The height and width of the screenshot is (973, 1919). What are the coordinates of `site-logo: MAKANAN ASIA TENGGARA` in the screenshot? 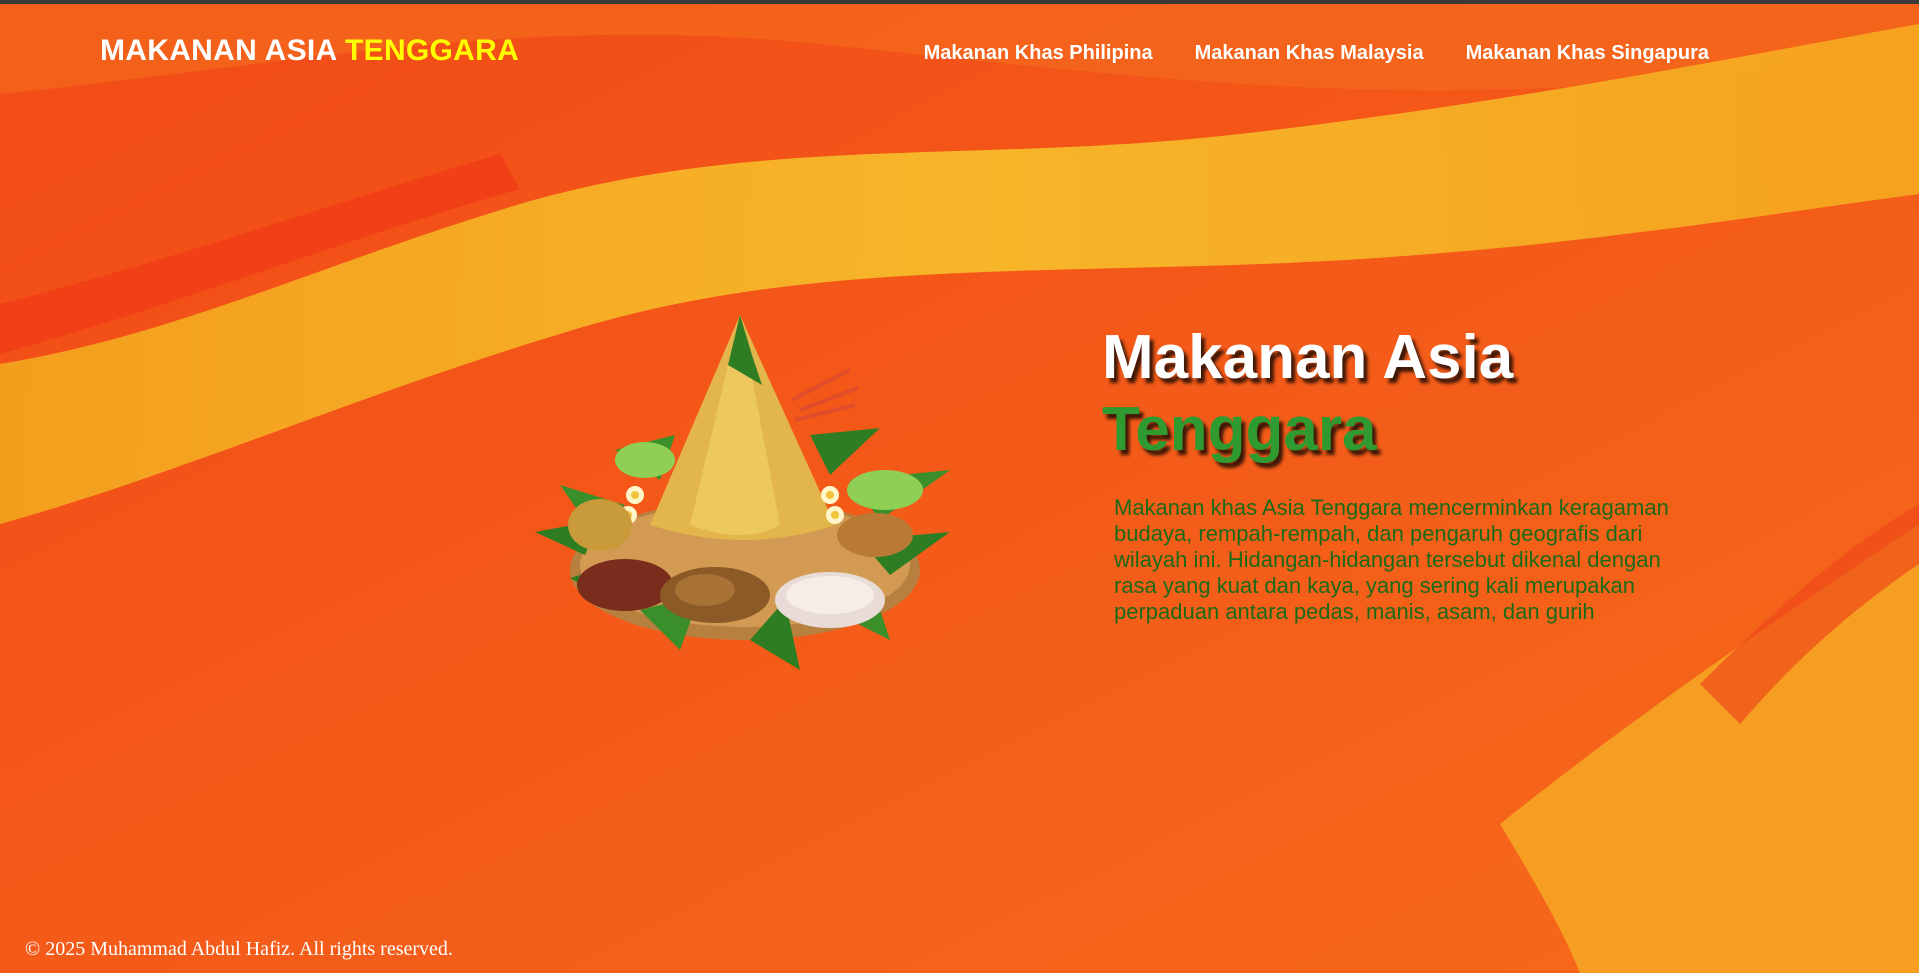 It's located at (309, 51).